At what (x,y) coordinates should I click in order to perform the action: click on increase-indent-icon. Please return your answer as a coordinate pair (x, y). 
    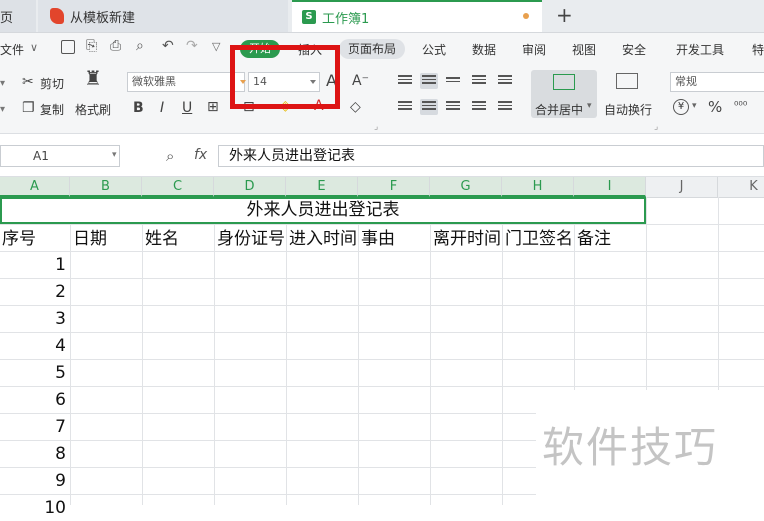
    Looking at the image, I should click on (505, 81).